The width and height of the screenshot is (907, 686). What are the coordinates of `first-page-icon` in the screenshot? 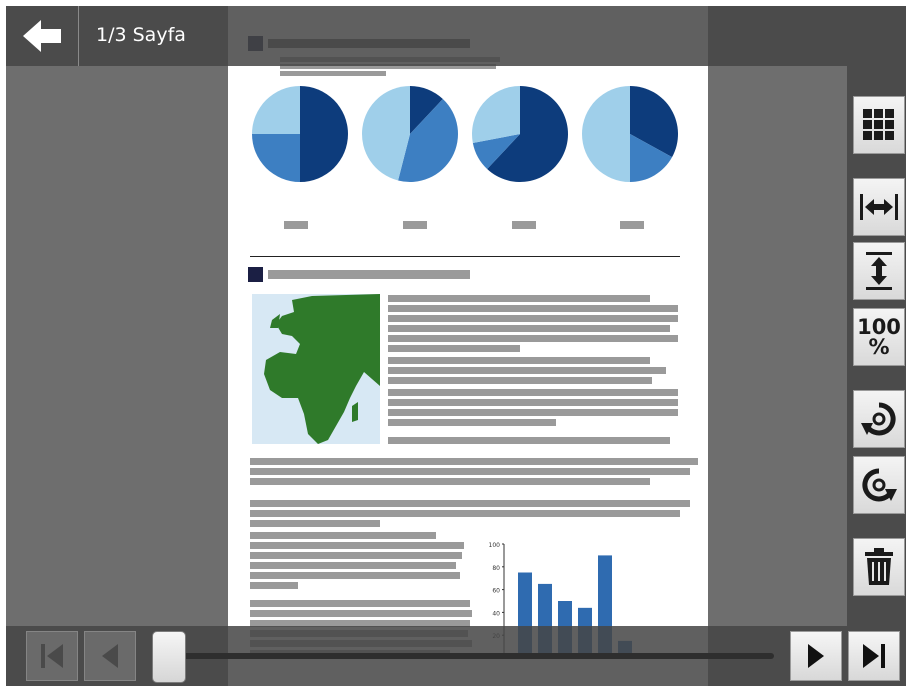 It's located at (52, 656).